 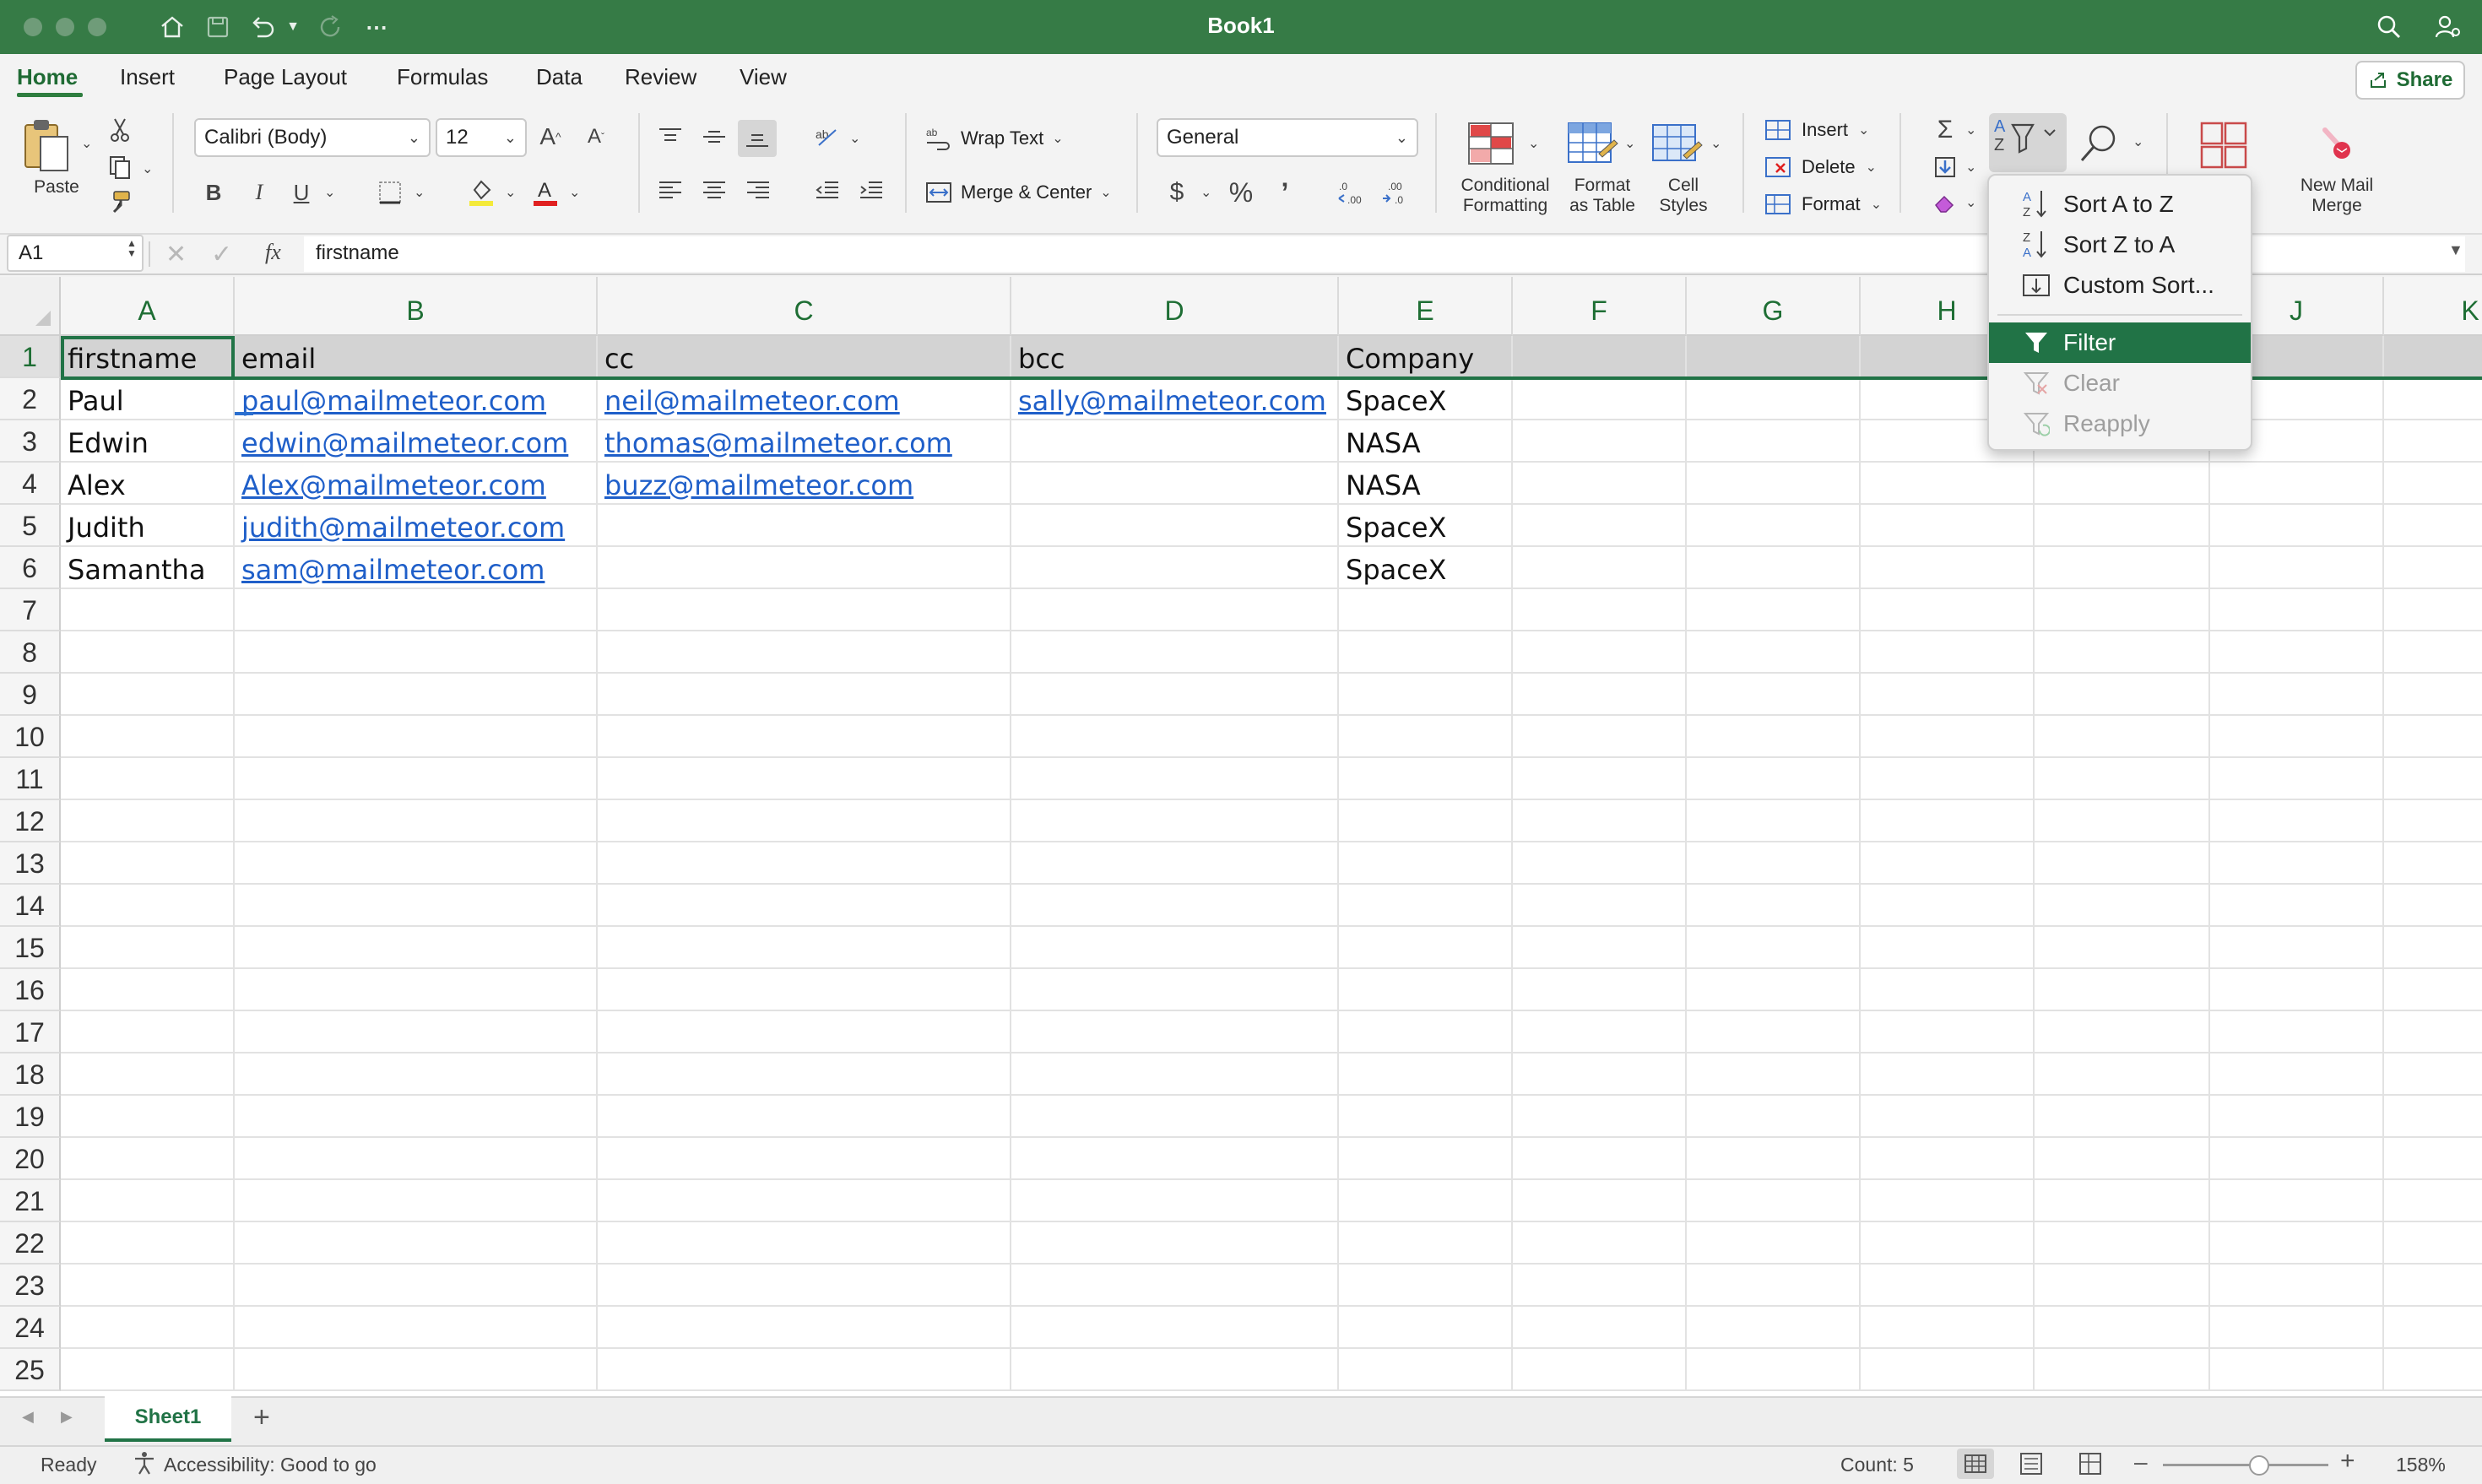 What do you see at coordinates (30, 737) in the screenshot?
I see `row-header-10: 10` at bounding box center [30, 737].